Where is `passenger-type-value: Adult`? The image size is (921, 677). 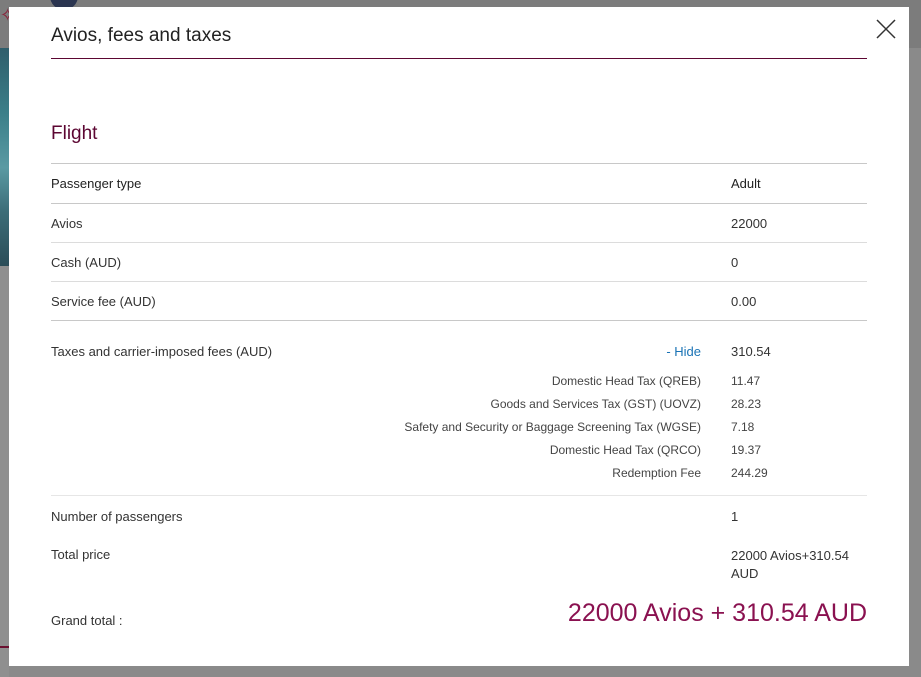 passenger-type-value: Adult is located at coordinates (746, 183).